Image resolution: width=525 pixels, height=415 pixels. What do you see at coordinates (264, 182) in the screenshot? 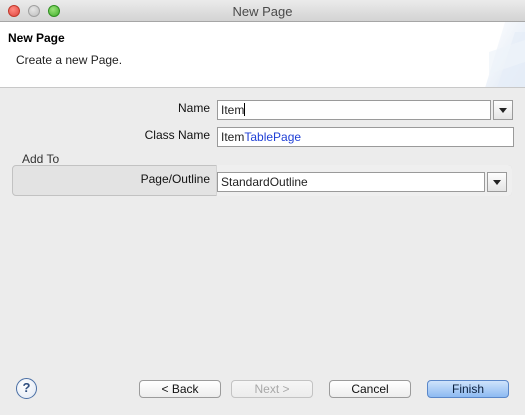
I see `page-outline-value: StandardOutline` at bounding box center [264, 182].